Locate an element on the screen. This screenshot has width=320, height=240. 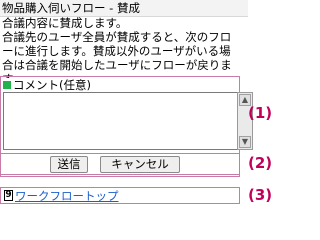
comment-label: コメント(任意) is located at coordinates (47, 85).